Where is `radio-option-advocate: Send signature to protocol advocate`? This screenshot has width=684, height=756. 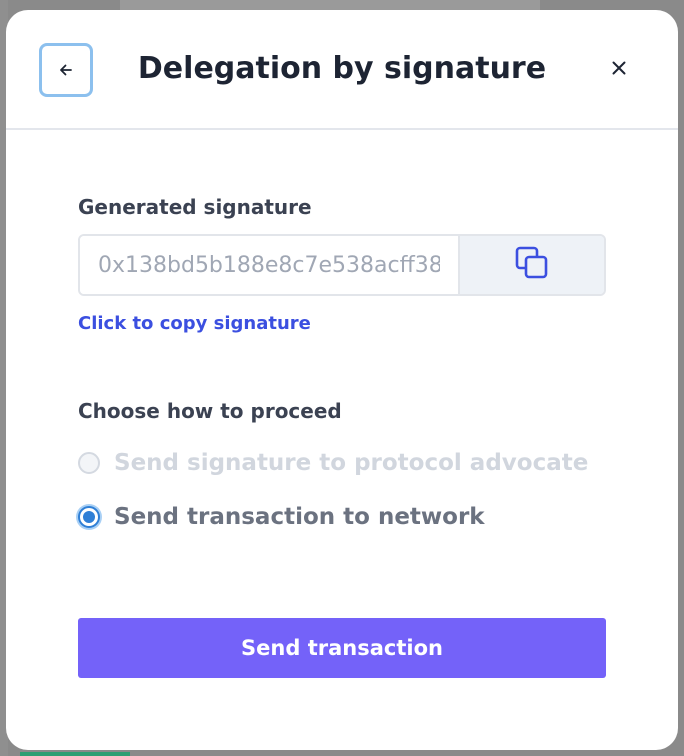
radio-option-advocate: Send signature to protocol advocate is located at coordinates (342, 463).